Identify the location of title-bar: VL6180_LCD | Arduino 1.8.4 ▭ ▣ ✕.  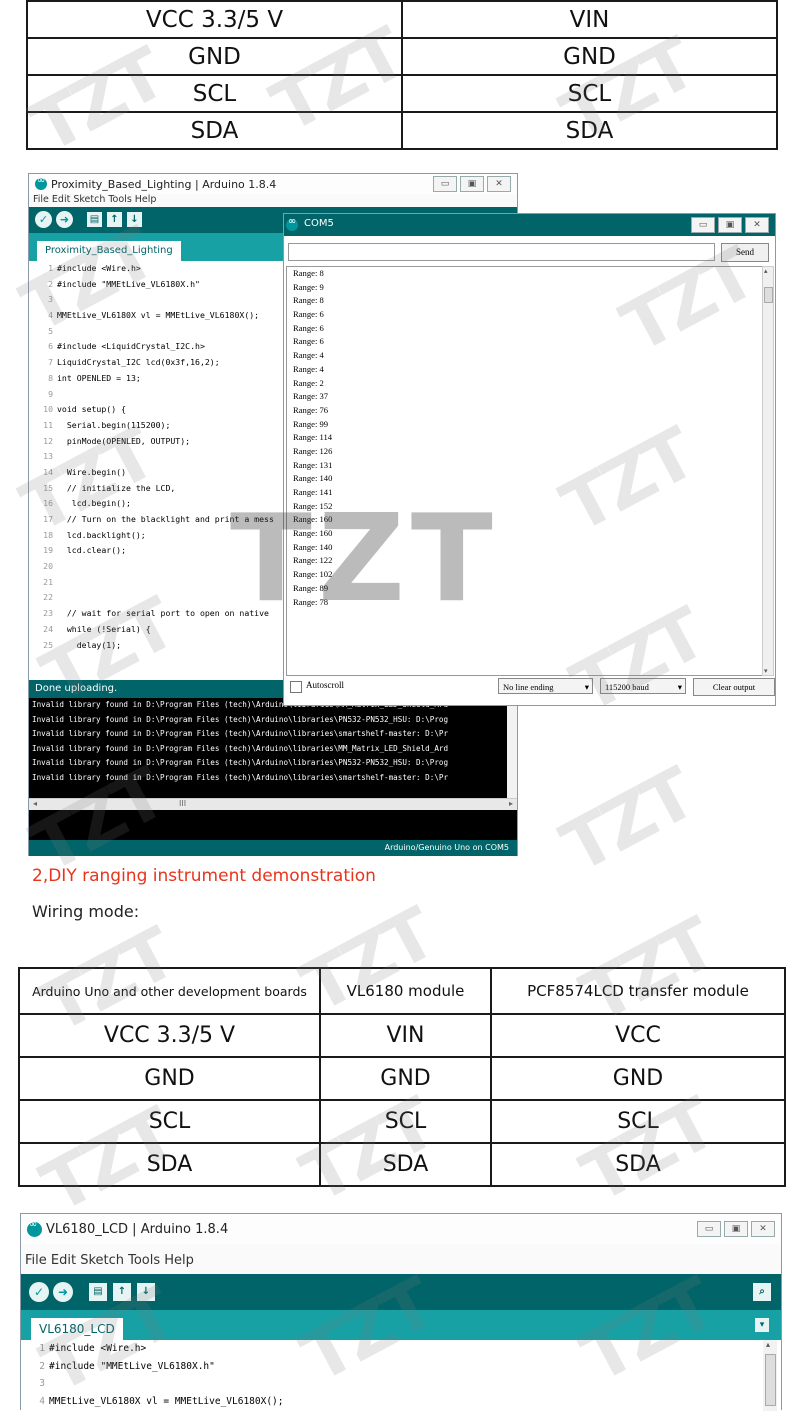
(401, 1229).